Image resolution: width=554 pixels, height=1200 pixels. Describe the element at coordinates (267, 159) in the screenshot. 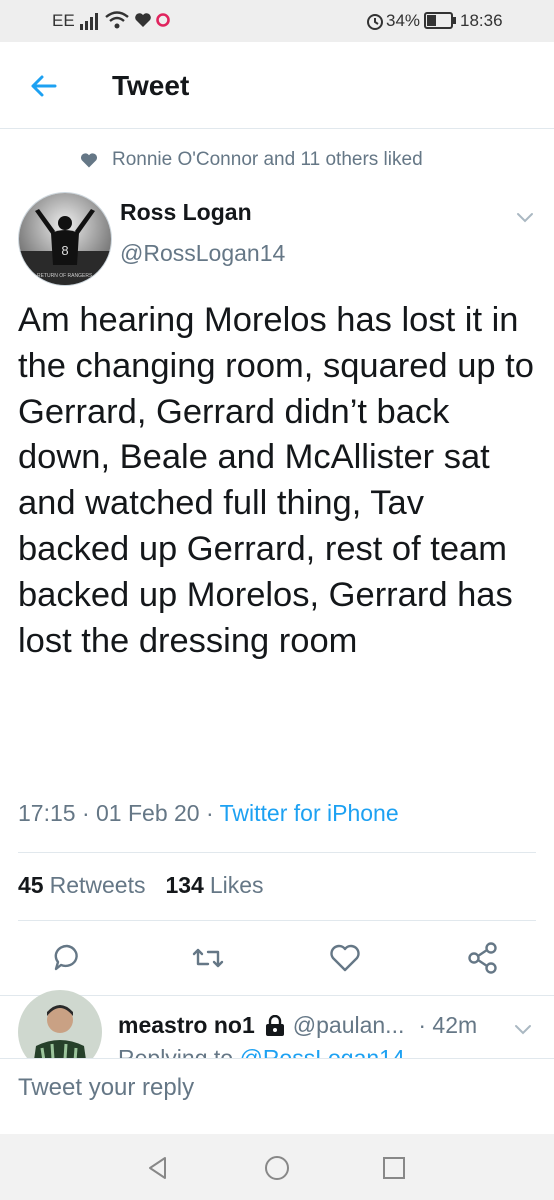

I see `liked-by-text: Ronnie O'Connor and 11 others liked` at that location.